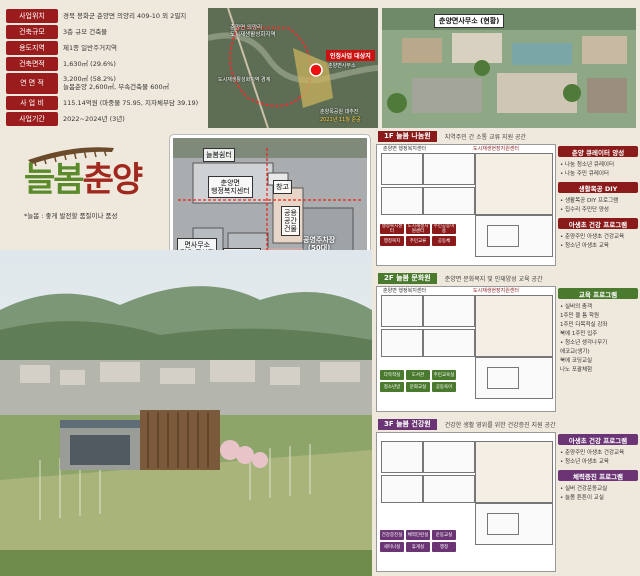  What do you see at coordinates (32, 15) in the screenshot?
I see `info-key: 사업위치` at bounding box center [32, 15].